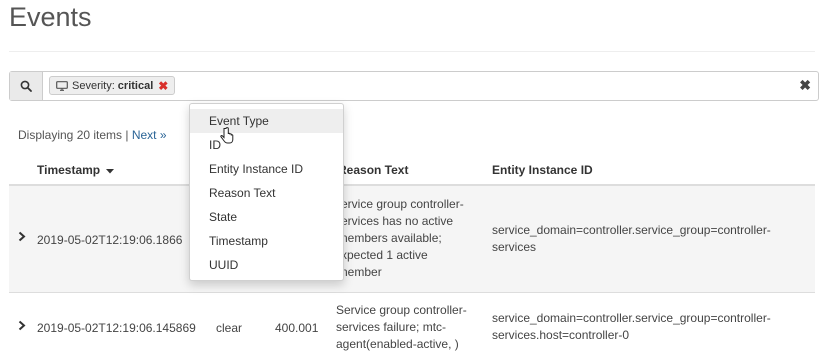 This screenshot has width=824, height=361. Describe the element at coordinates (62, 85) in the screenshot. I see `monitor-icon` at that location.